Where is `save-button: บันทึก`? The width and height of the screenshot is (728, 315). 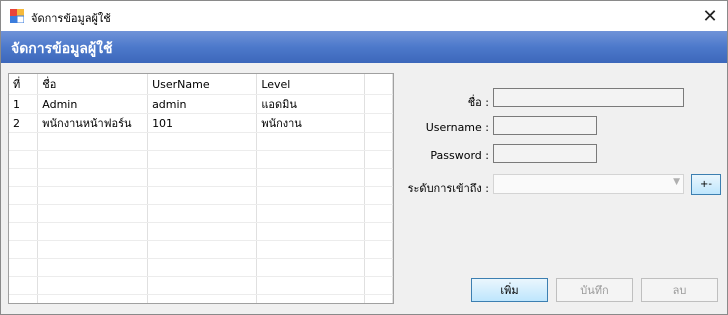 save-button: บันทึก is located at coordinates (594, 290).